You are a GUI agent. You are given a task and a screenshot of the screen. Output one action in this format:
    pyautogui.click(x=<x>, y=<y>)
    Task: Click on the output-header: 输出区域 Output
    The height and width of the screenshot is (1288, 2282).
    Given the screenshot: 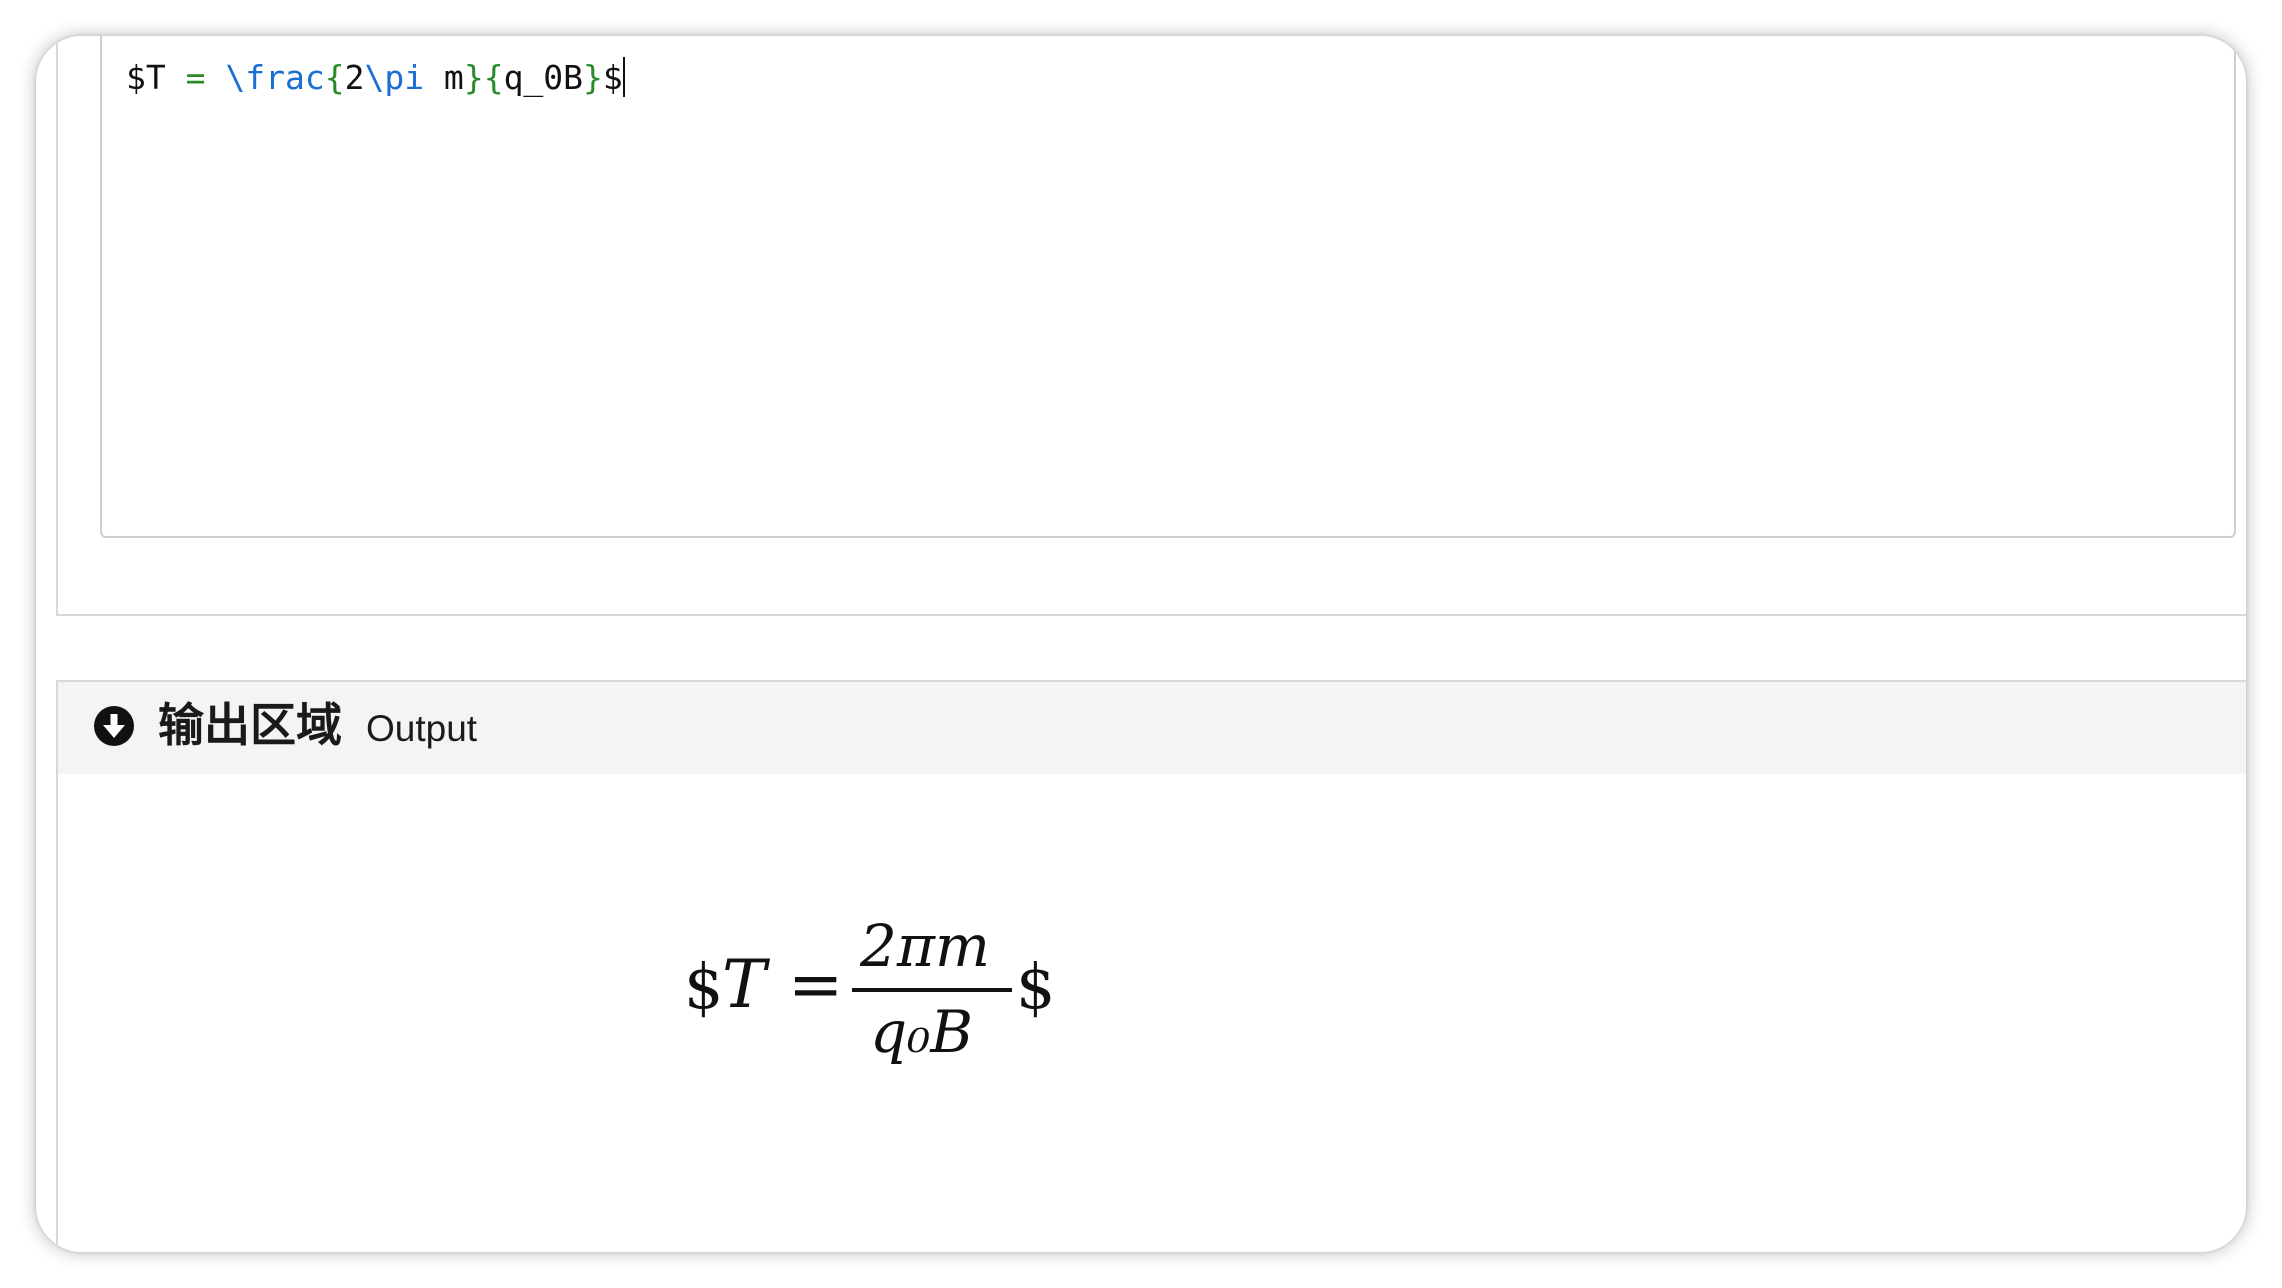 What is the action you would take?
    pyautogui.click(x=1152, y=728)
    